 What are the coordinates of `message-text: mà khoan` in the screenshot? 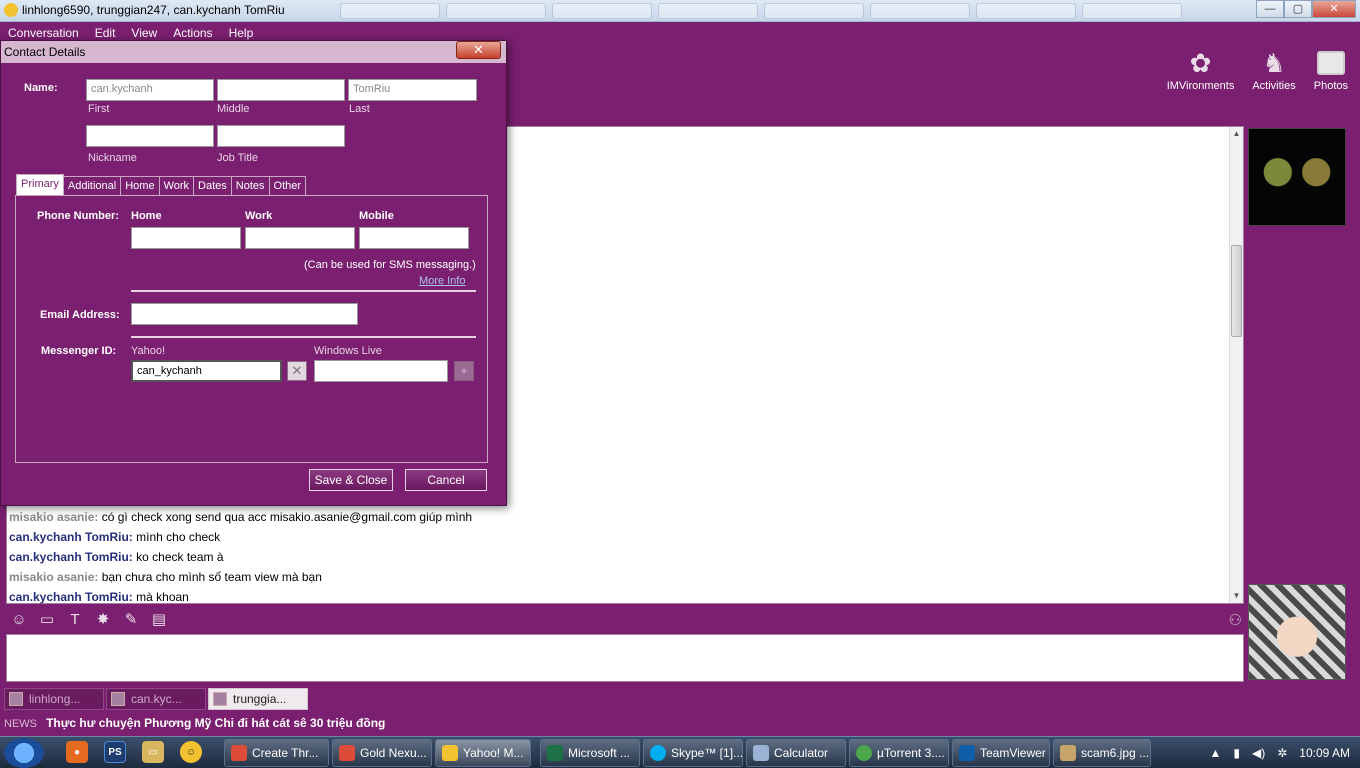 It's located at (162, 597).